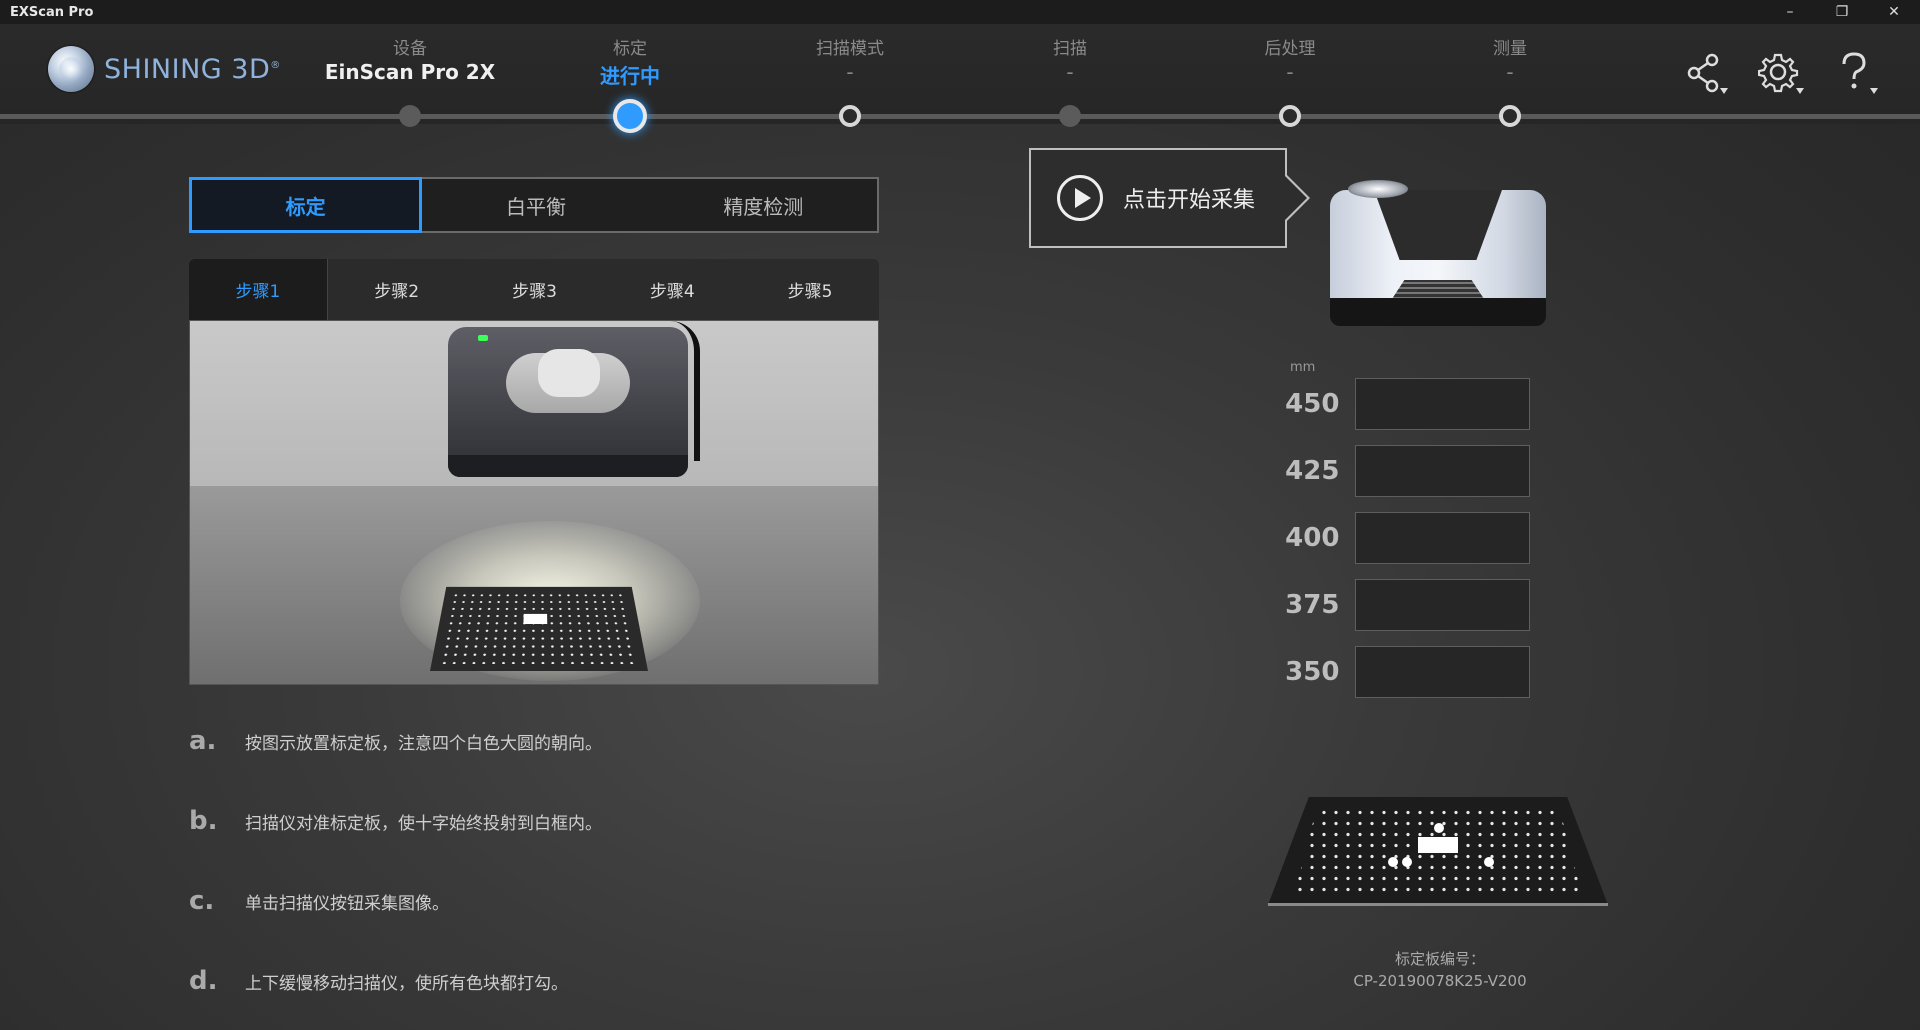 This screenshot has width=1920, height=1030. Describe the element at coordinates (1312, 538) in the screenshot. I see `distance-value: 400` at that location.